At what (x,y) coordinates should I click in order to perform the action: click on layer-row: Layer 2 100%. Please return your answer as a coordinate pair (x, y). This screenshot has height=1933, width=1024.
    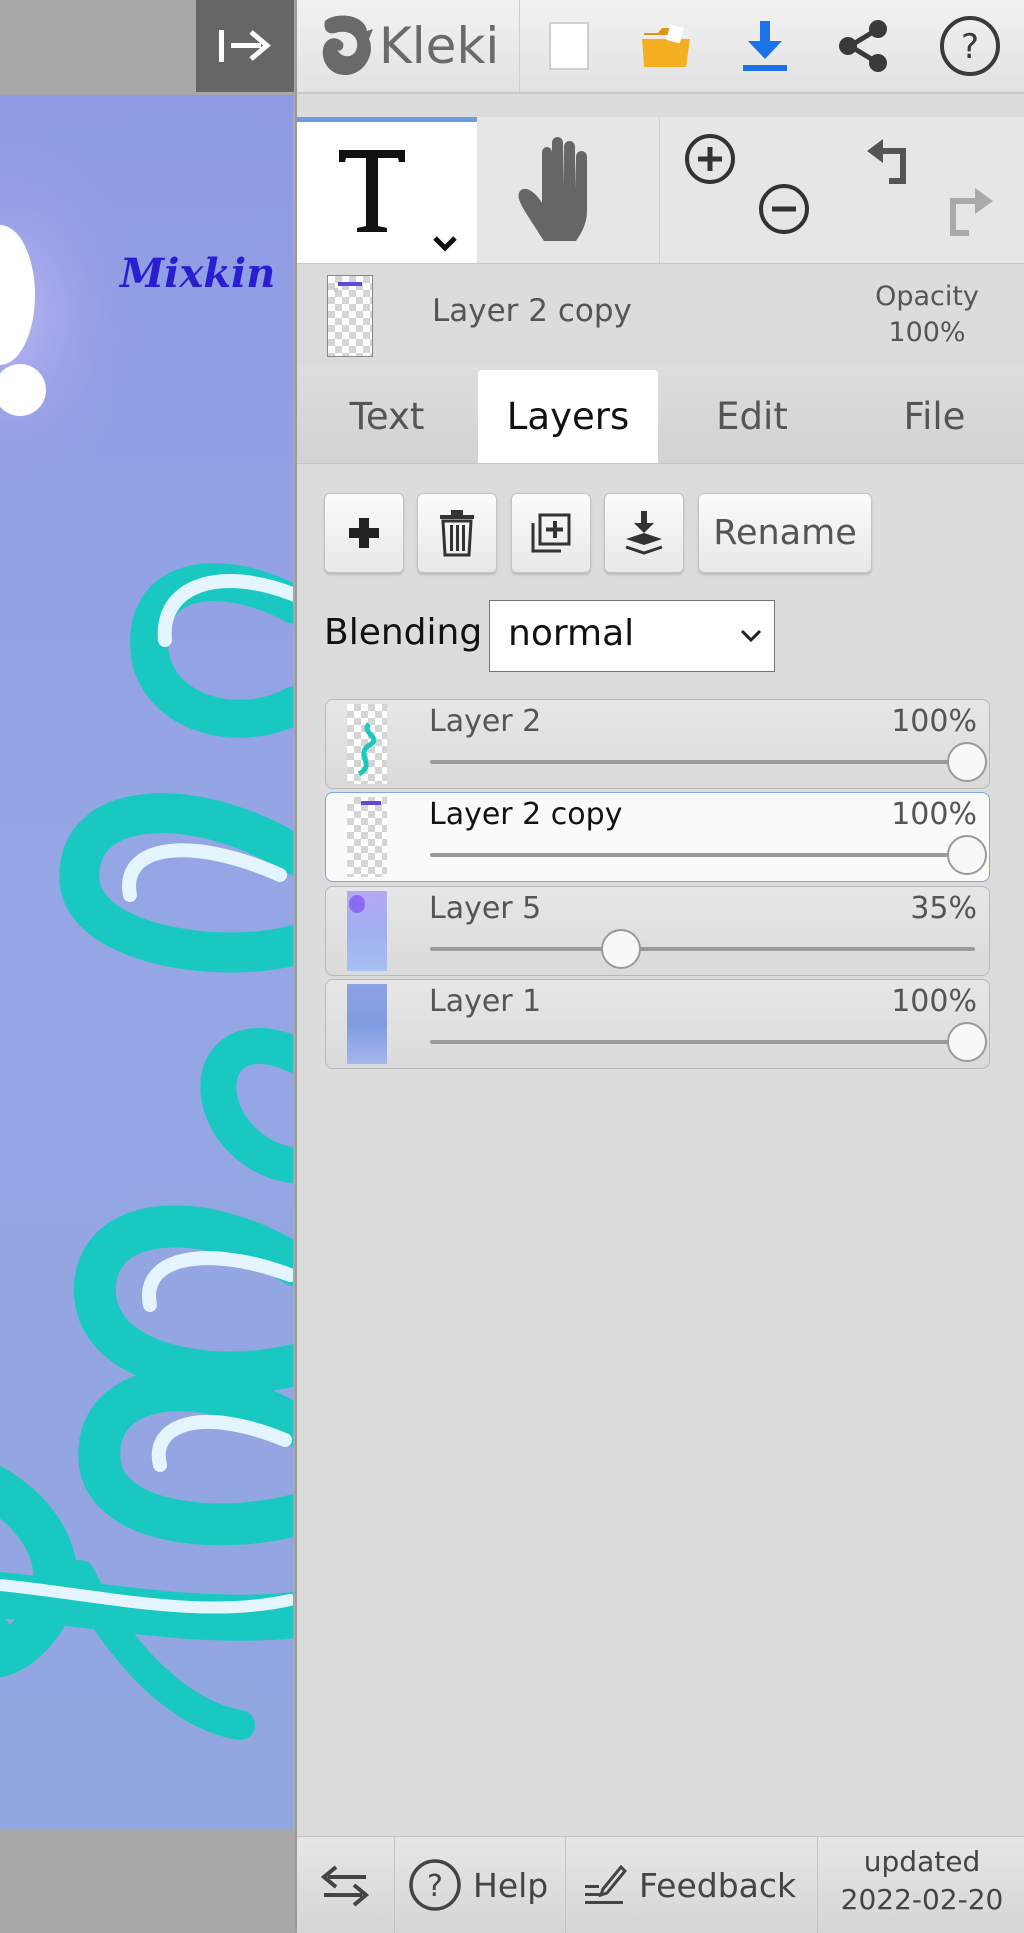
    Looking at the image, I should click on (657, 744).